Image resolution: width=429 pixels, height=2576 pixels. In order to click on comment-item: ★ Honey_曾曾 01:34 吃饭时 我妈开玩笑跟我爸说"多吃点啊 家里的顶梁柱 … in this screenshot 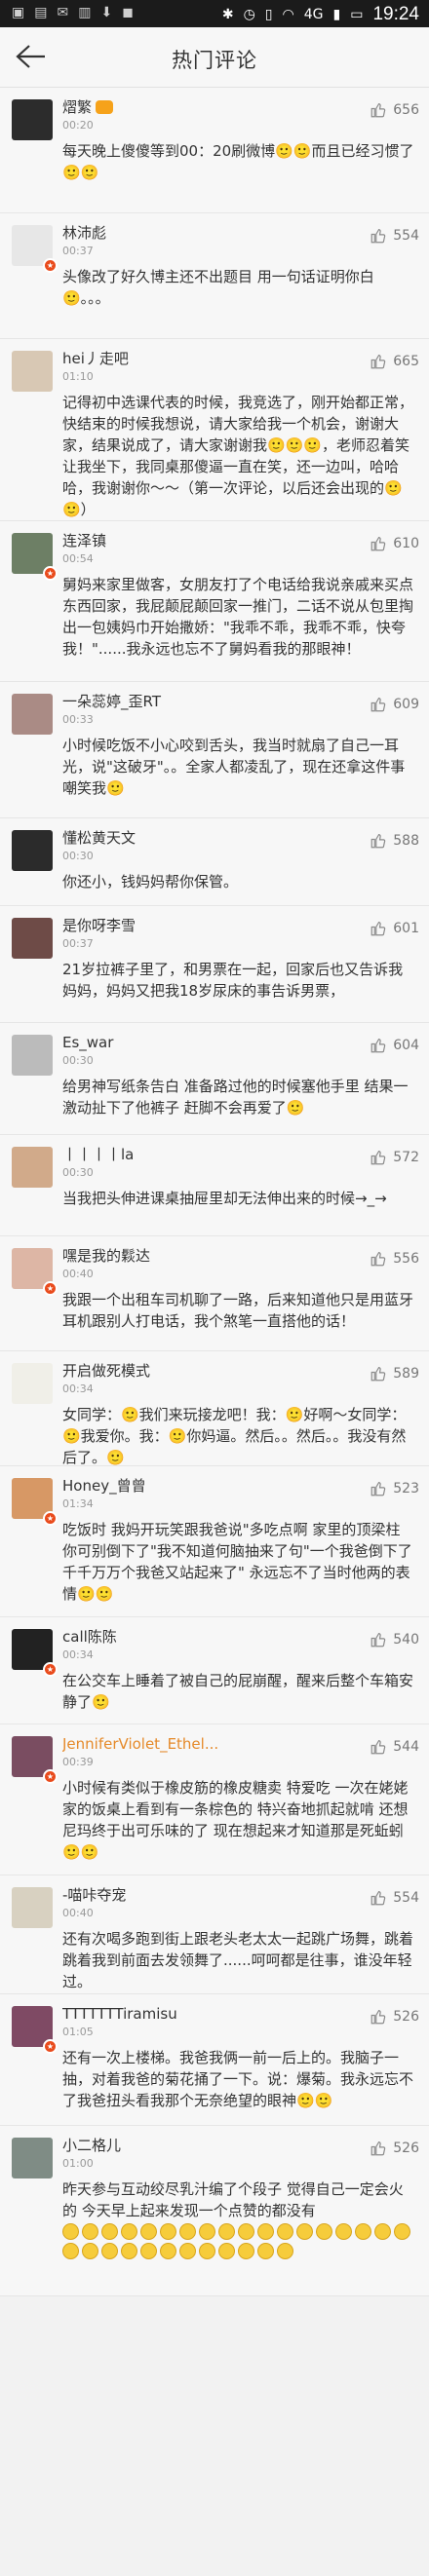, I will do `click(214, 1541)`.